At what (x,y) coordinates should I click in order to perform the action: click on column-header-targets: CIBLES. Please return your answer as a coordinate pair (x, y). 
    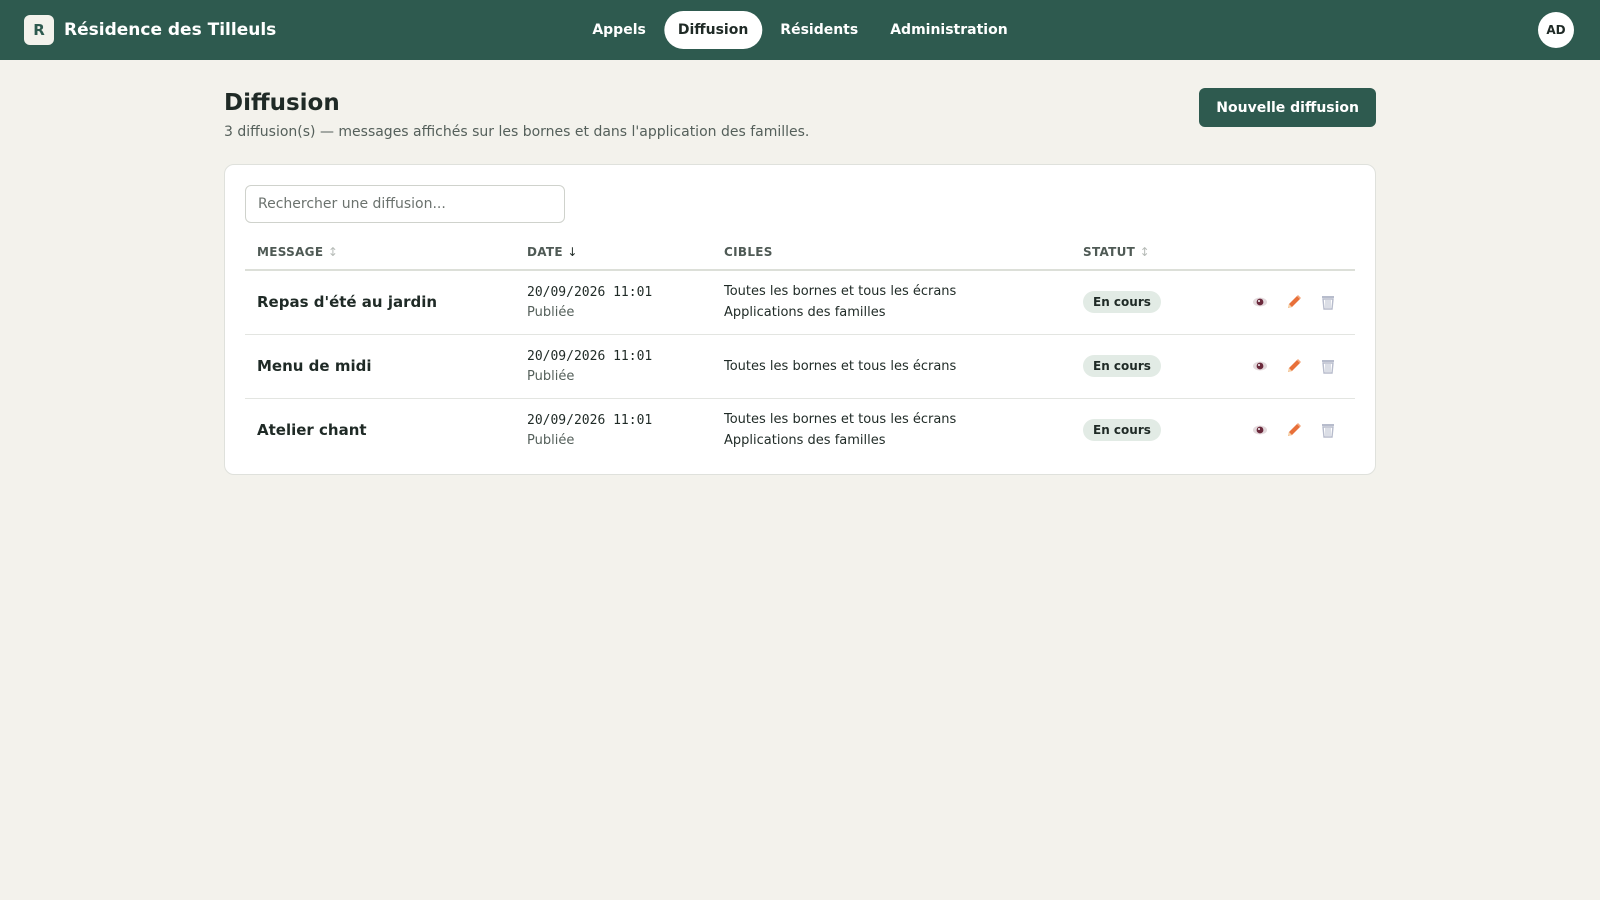
    Looking at the image, I should click on (891, 254).